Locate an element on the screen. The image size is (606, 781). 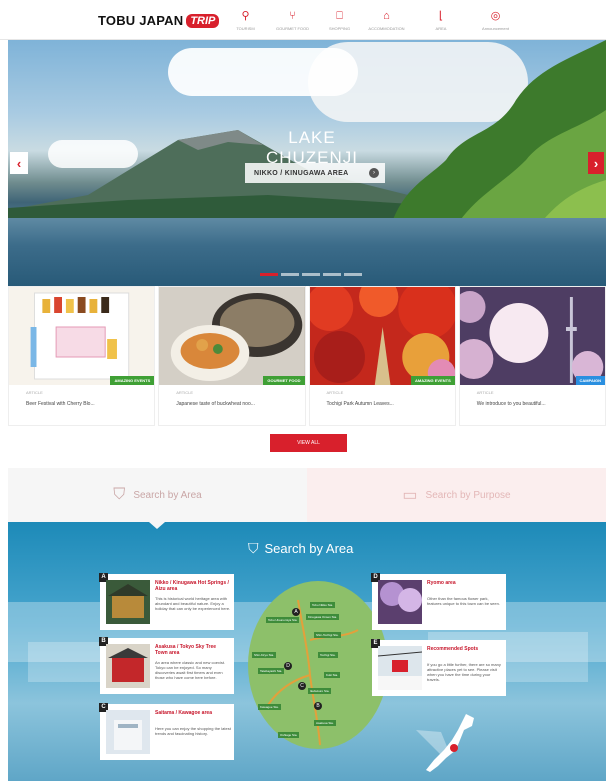
station-label: Kawagoe Sta. is located at coordinates (269, 707).